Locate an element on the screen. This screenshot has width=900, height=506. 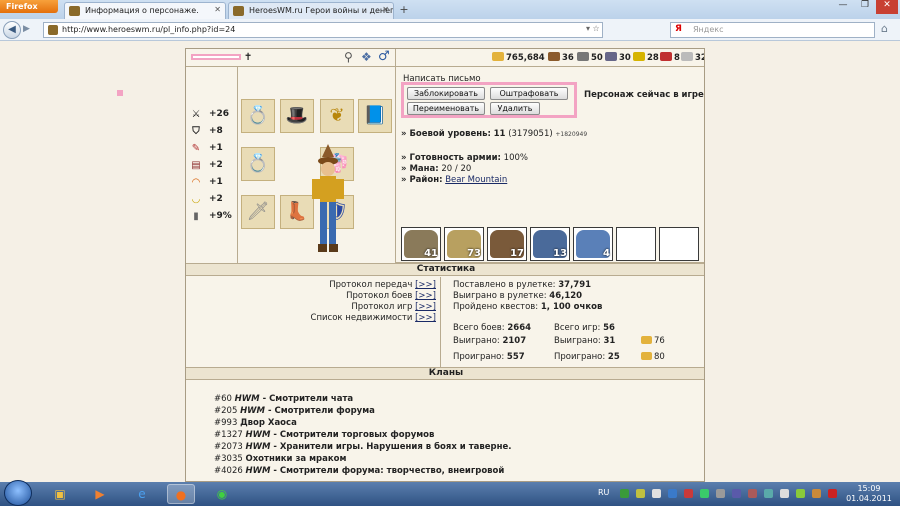
character-name-redacted is located at coordinates (216, 57).